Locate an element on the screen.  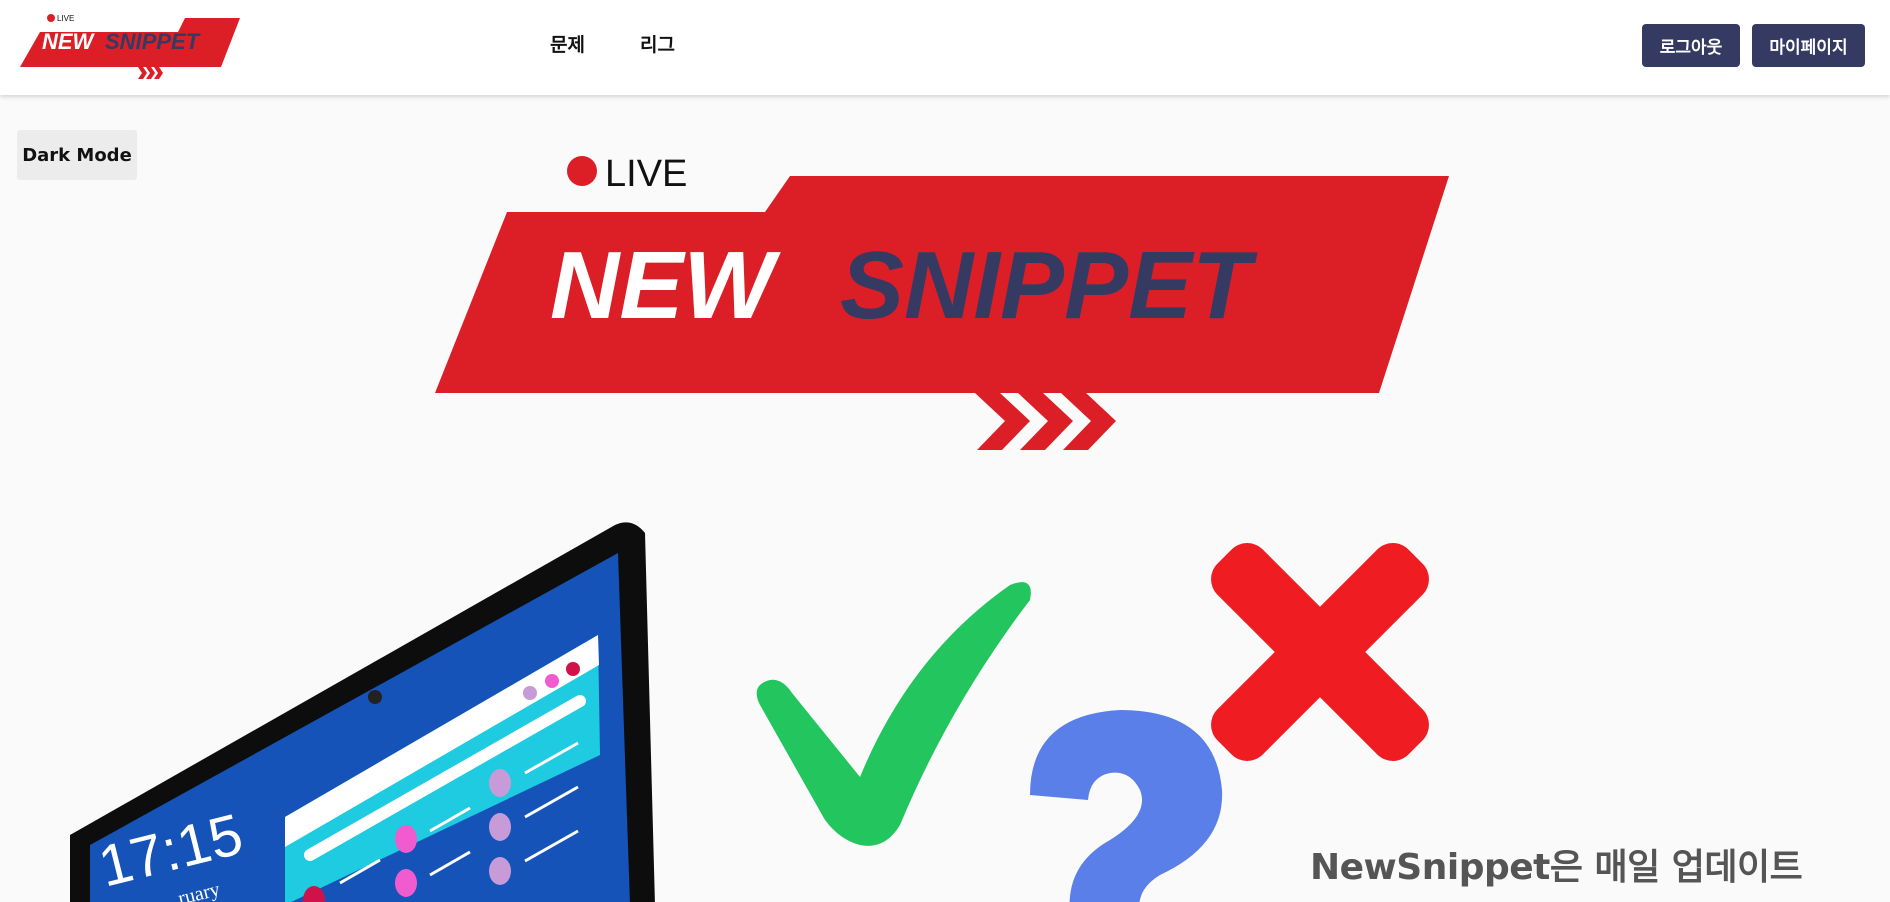
checkmark-icon is located at coordinates (893, 714).